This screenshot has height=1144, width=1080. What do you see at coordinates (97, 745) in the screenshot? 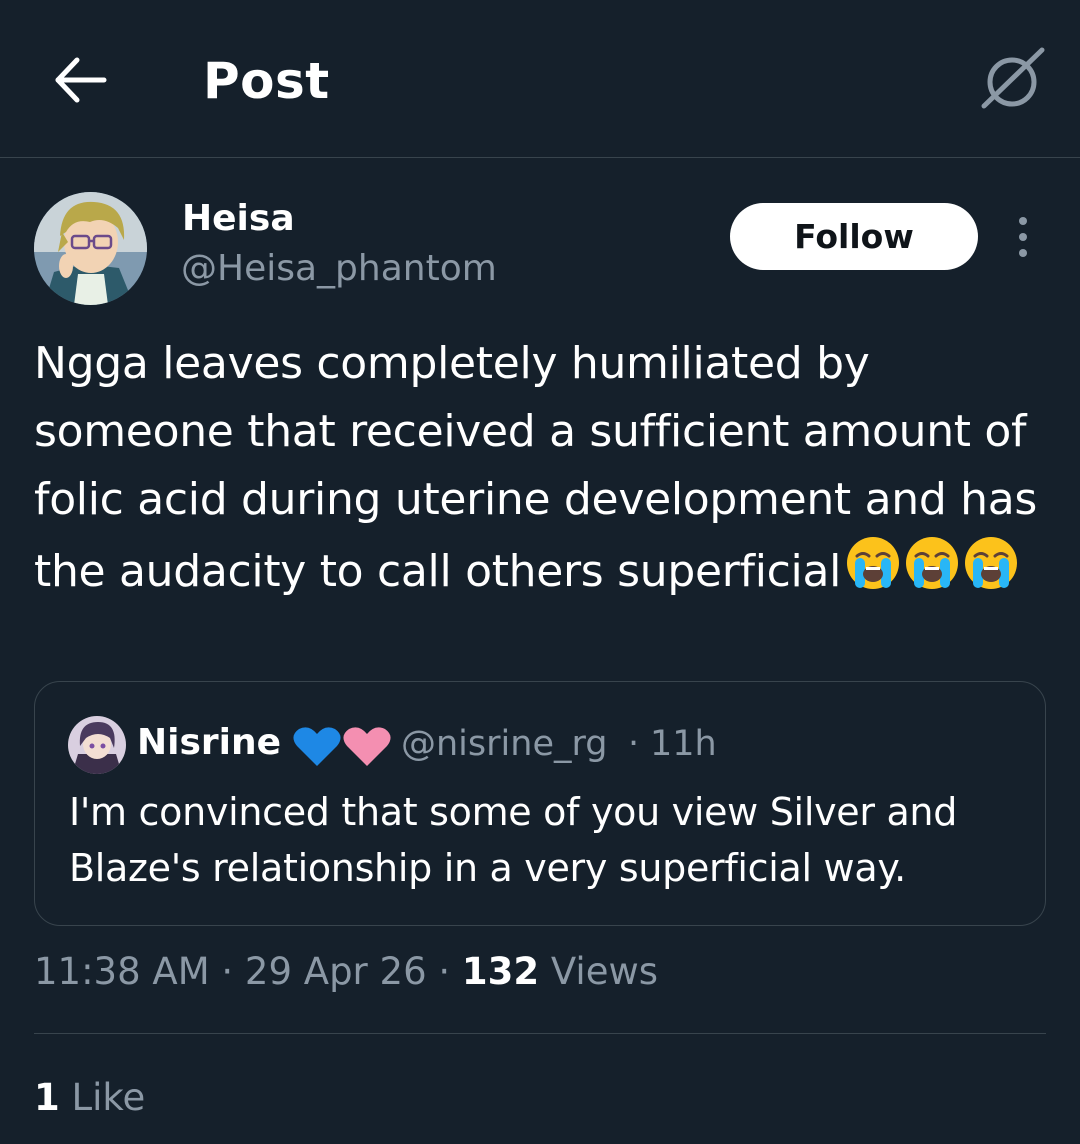
I see `quoted-author-avatar` at bounding box center [97, 745].